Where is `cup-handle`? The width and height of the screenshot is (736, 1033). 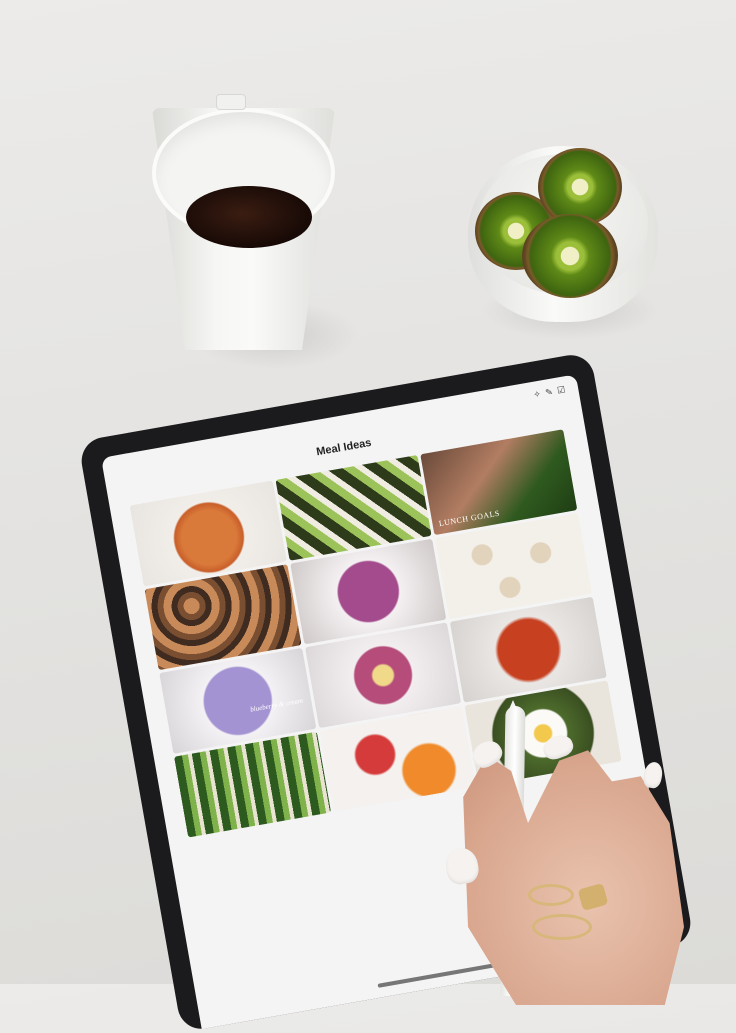
cup-handle is located at coordinates (231, 102).